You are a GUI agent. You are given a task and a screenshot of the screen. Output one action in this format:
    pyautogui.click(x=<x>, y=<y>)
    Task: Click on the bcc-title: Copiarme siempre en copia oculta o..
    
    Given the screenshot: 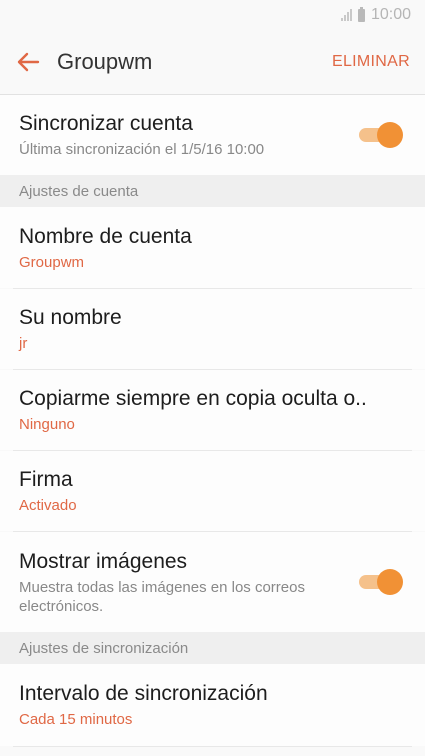 What is the action you would take?
    pyautogui.click(x=193, y=398)
    